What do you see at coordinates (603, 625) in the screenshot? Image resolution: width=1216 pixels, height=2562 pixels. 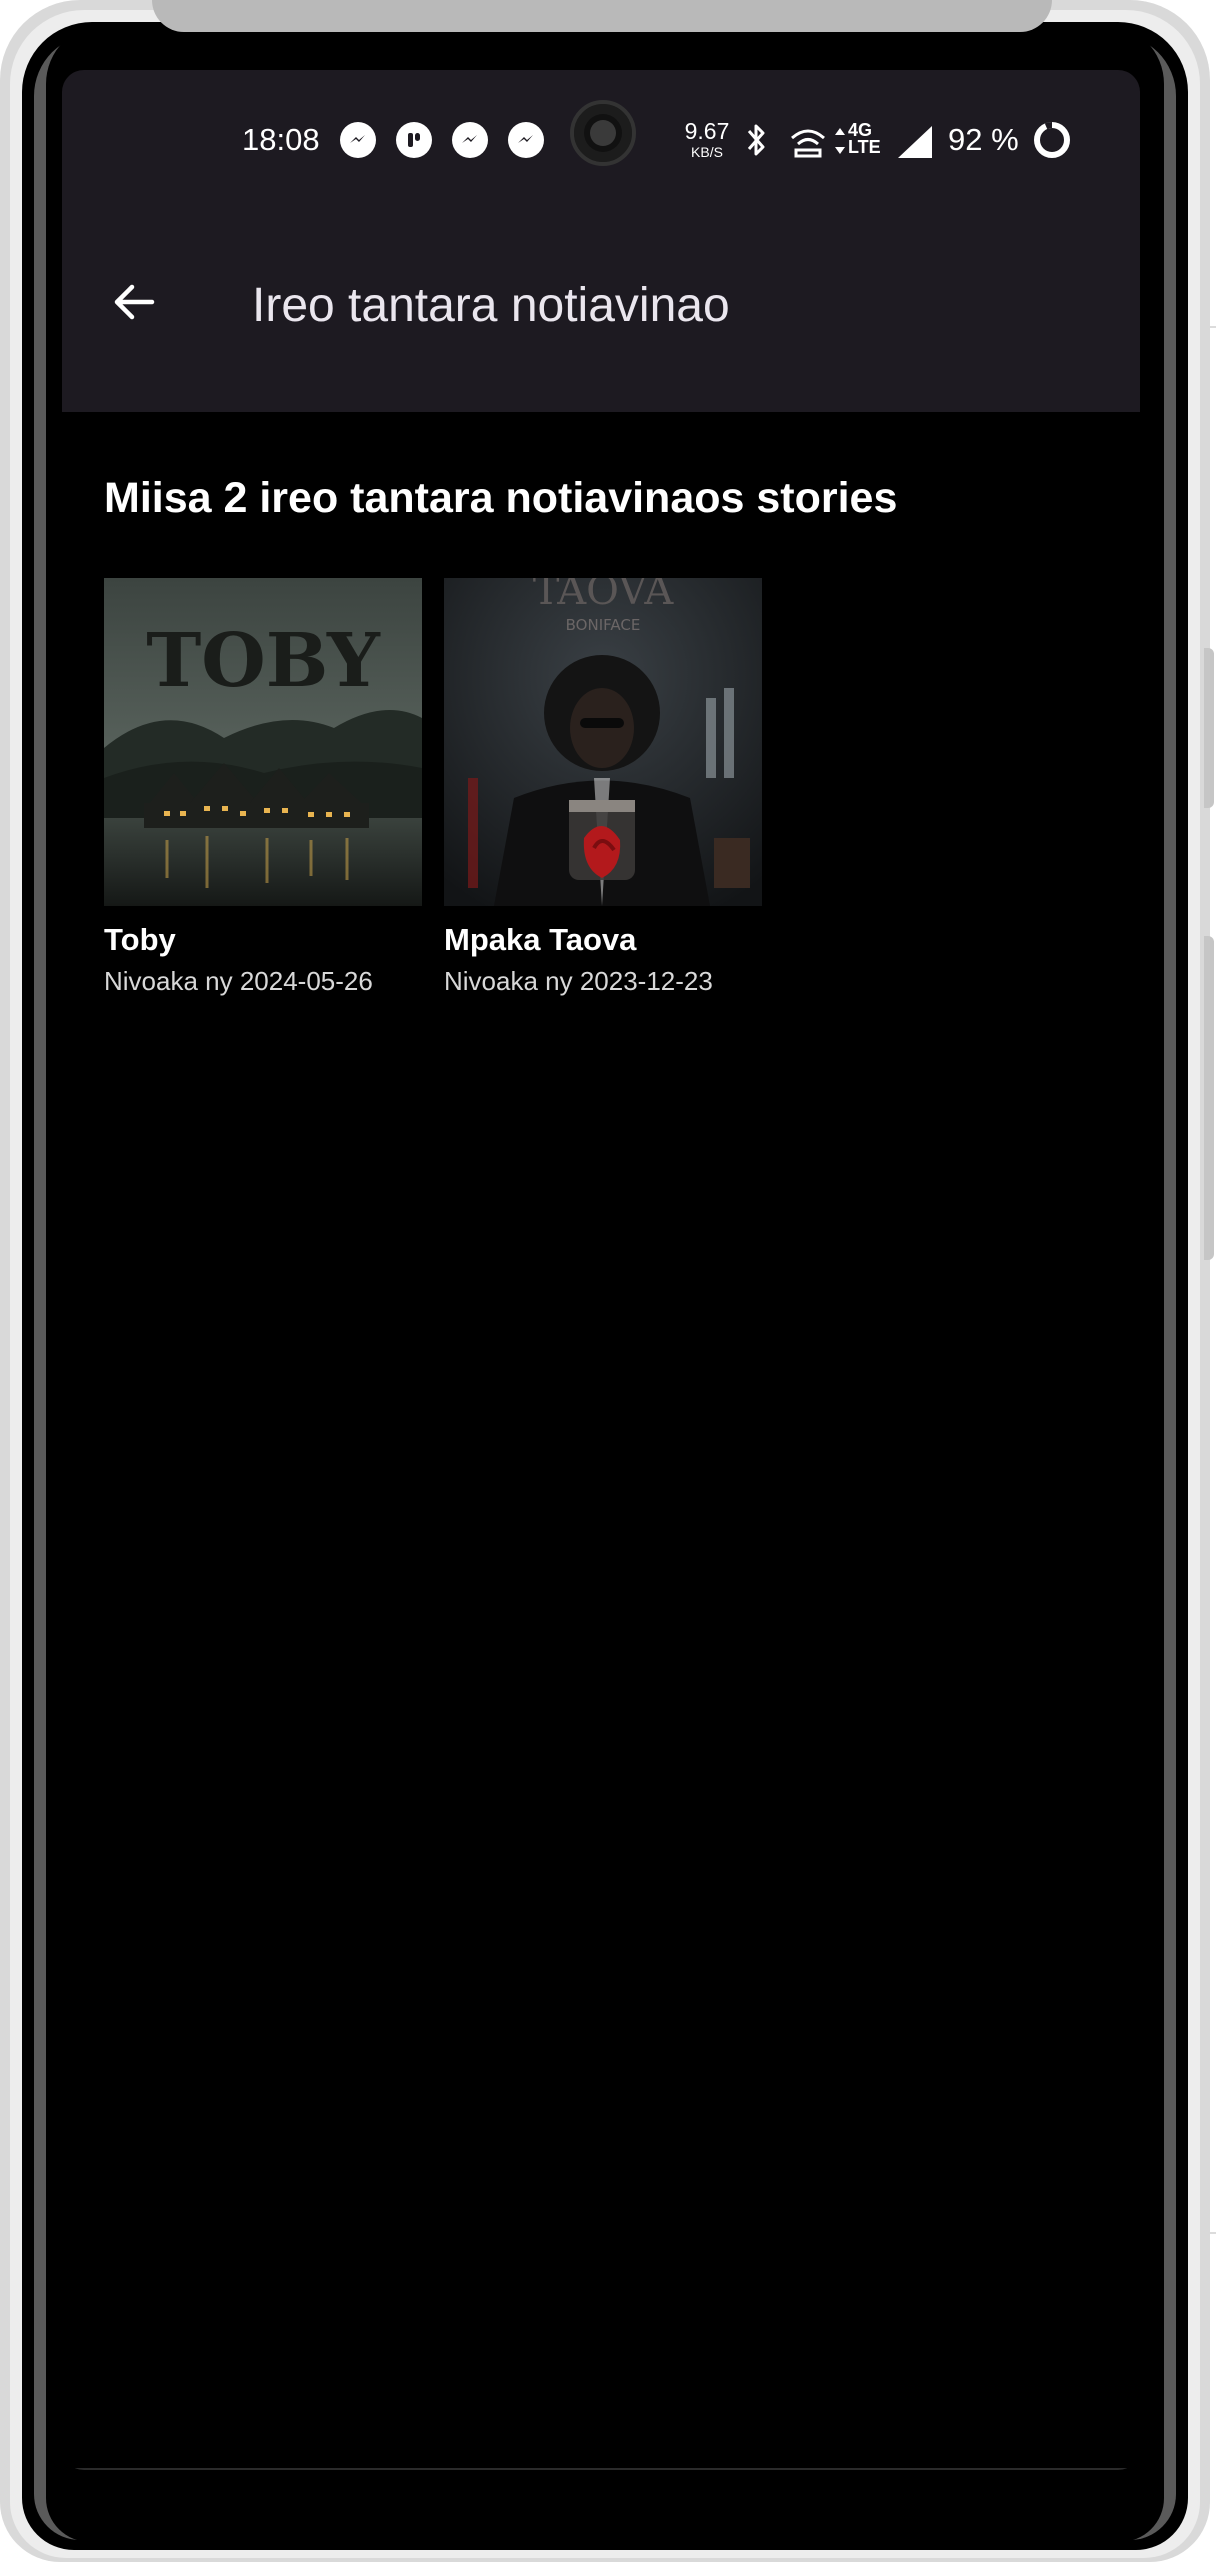 I see `cover-subtitle-text: BONIFACE` at bounding box center [603, 625].